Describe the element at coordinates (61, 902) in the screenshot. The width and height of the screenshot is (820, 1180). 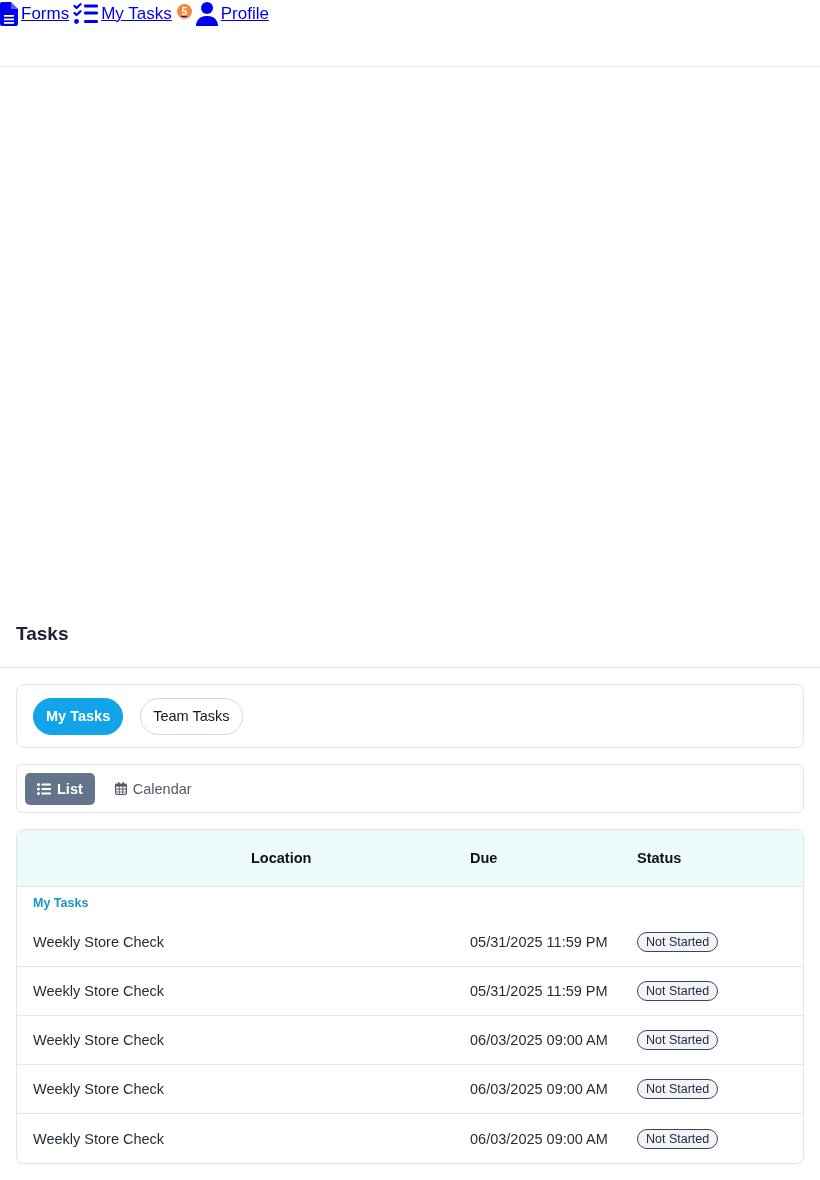
I see `group-label: My Tasks` at that location.